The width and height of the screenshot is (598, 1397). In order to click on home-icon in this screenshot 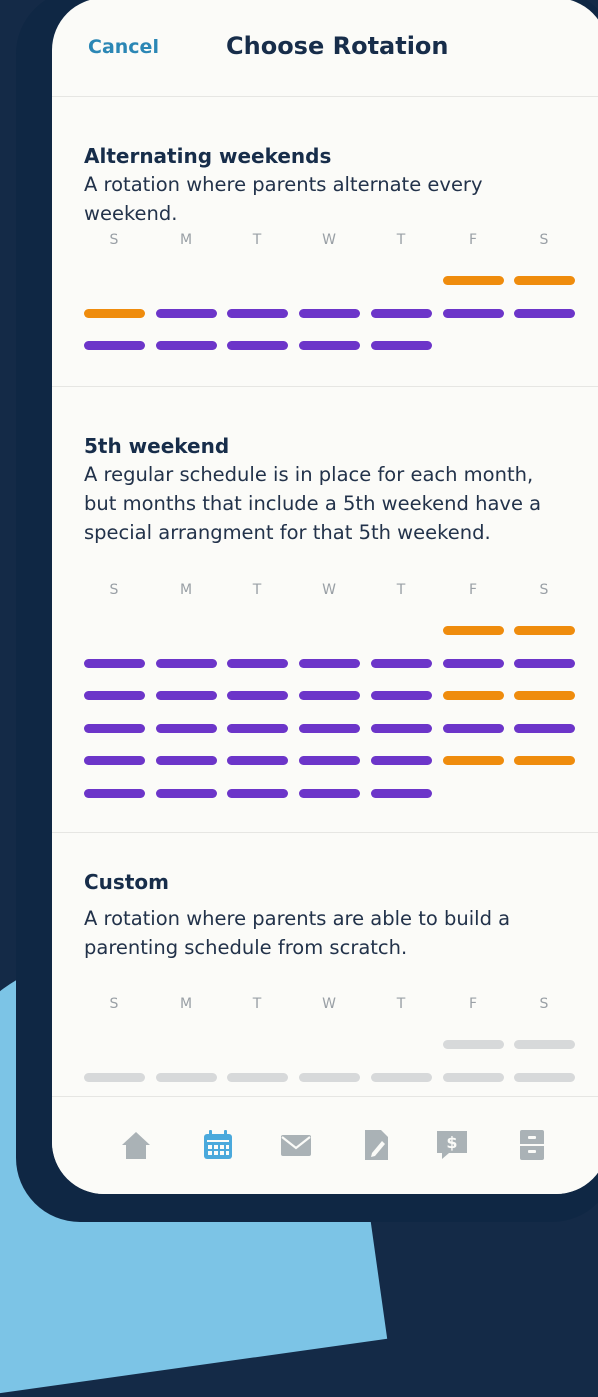, I will do `click(136, 1145)`.